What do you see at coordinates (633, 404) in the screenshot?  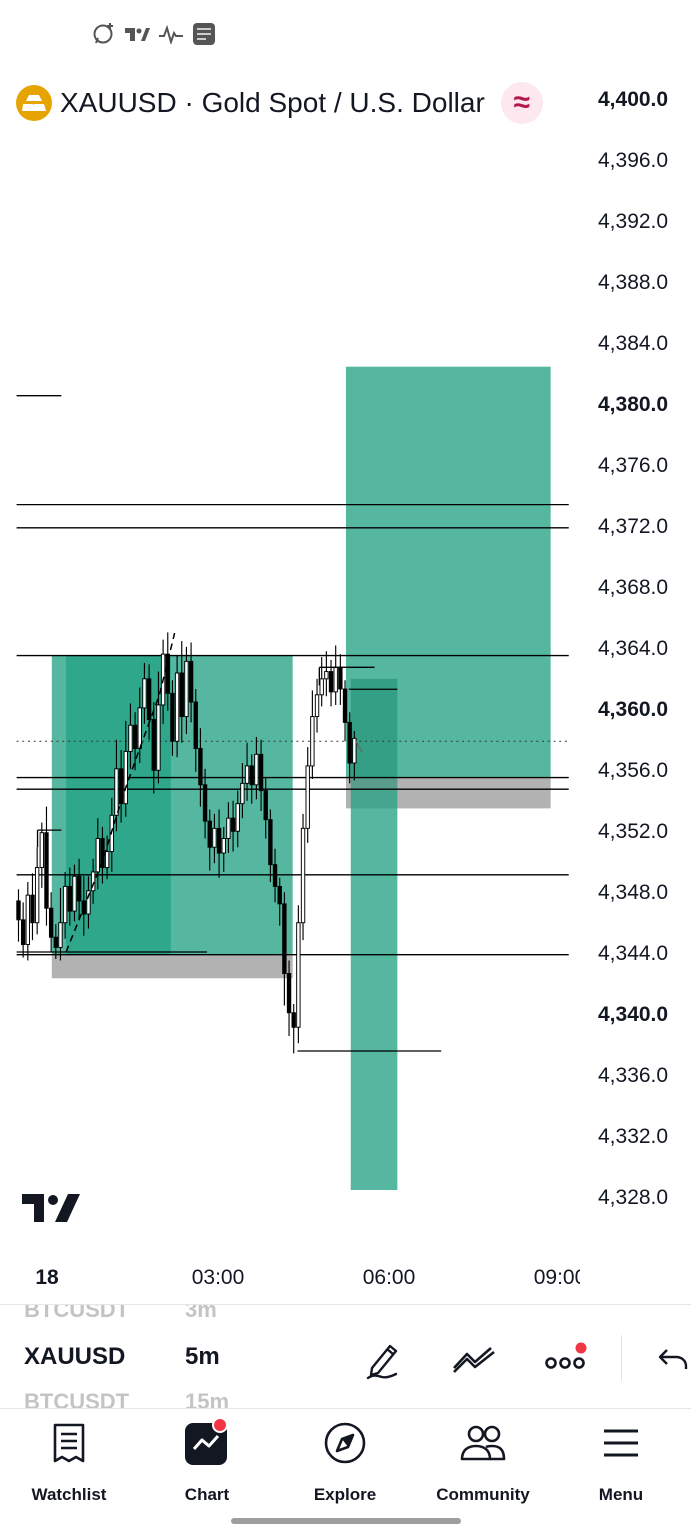 I see `price-tick-label: 4,380.0` at bounding box center [633, 404].